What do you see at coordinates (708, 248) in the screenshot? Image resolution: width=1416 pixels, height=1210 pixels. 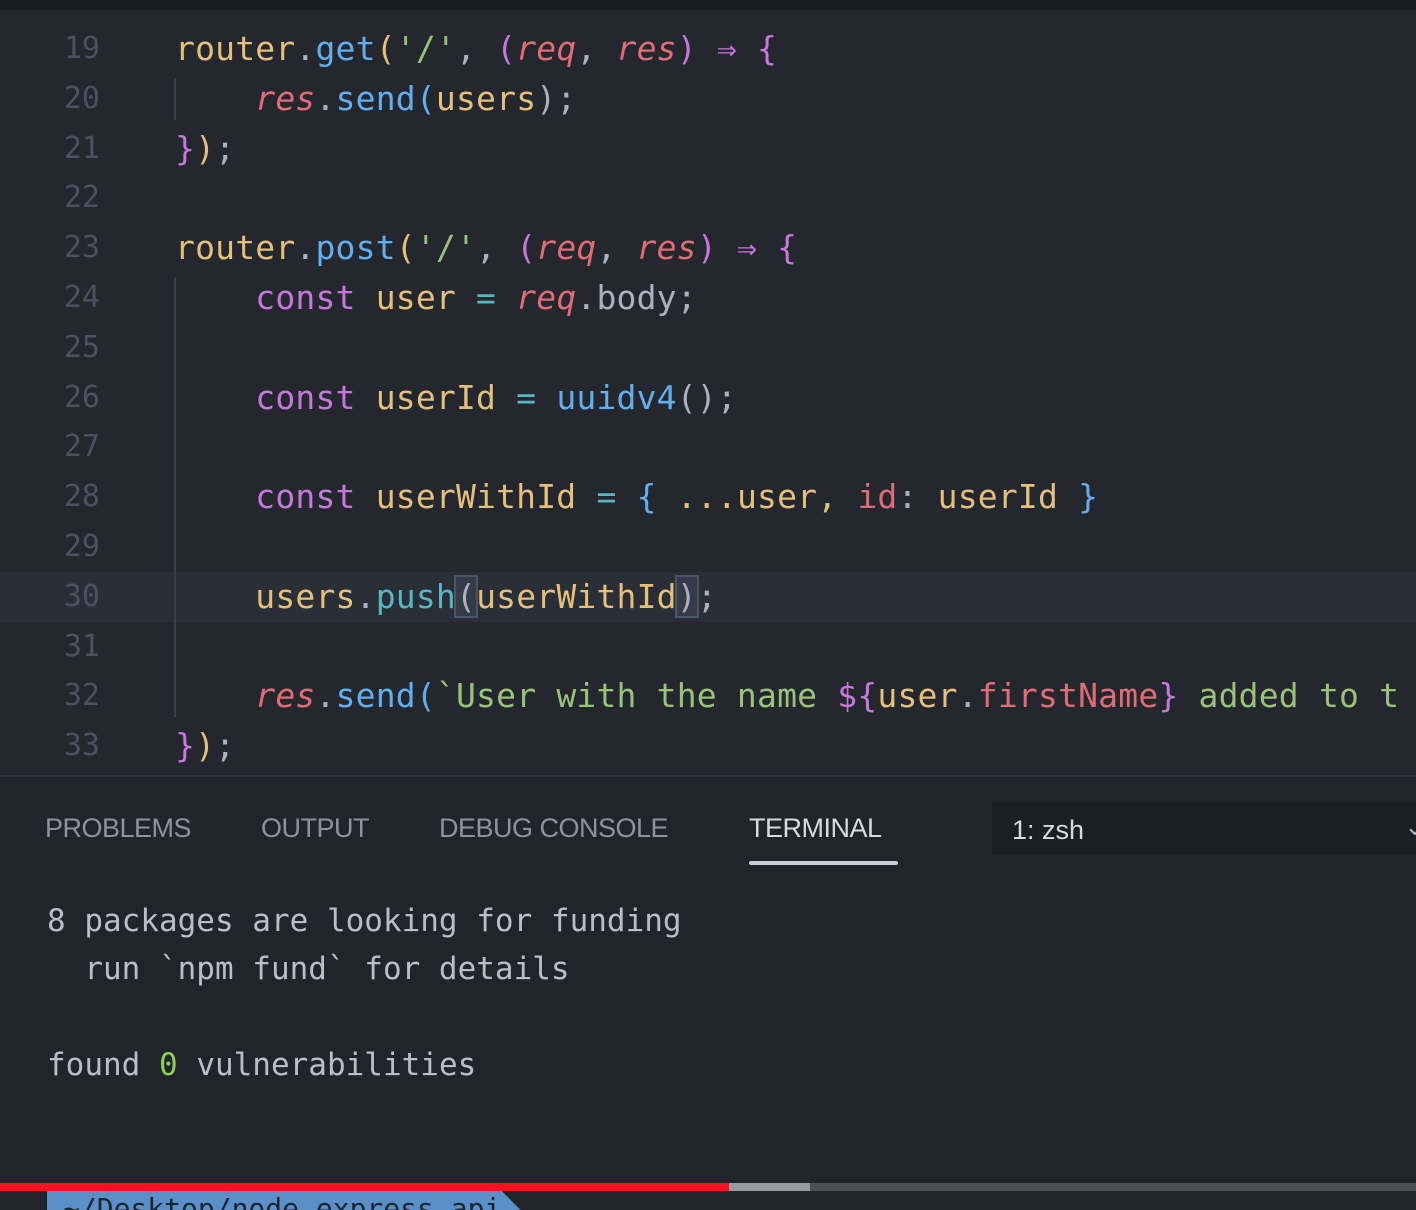 I see `code-line: 23 router.post('/', (req, res) ⇒ {` at bounding box center [708, 248].